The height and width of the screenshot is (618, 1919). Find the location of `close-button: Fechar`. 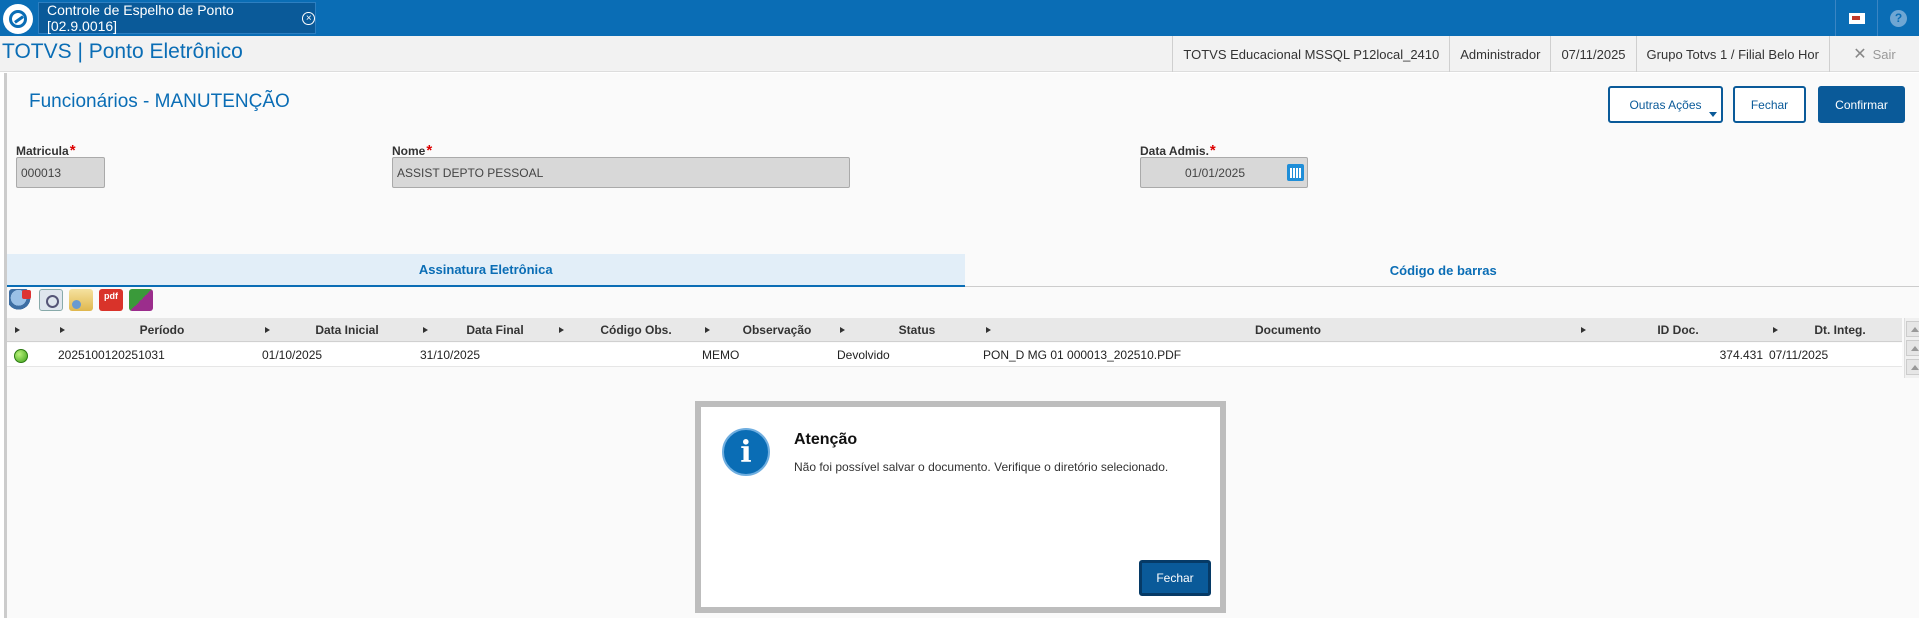

close-button: Fechar is located at coordinates (1769, 104).